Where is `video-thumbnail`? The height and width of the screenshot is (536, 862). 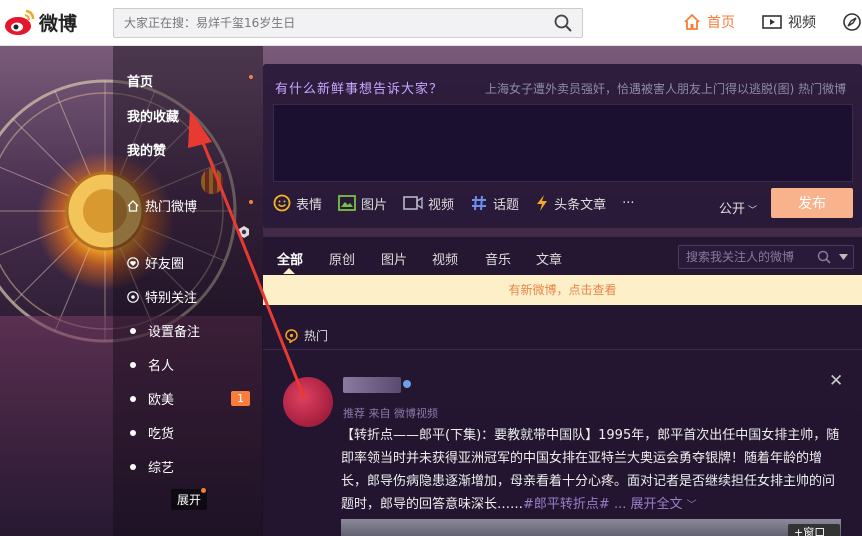
video-thumbnail is located at coordinates (591, 527).